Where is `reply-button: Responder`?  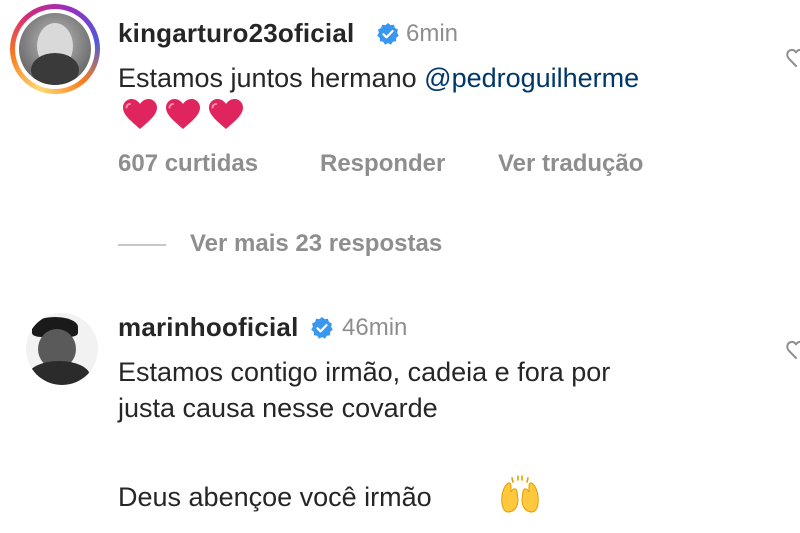
reply-button: Responder is located at coordinates (382, 164).